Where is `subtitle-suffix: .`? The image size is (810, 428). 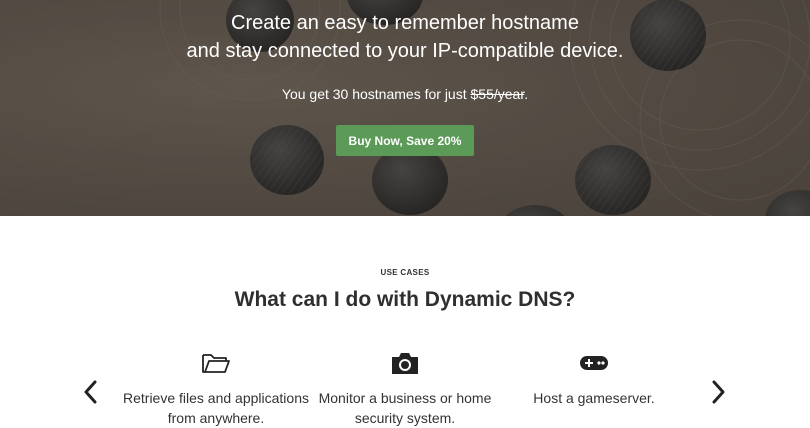
subtitle-suffix: . is located at coordinates (526, 94).